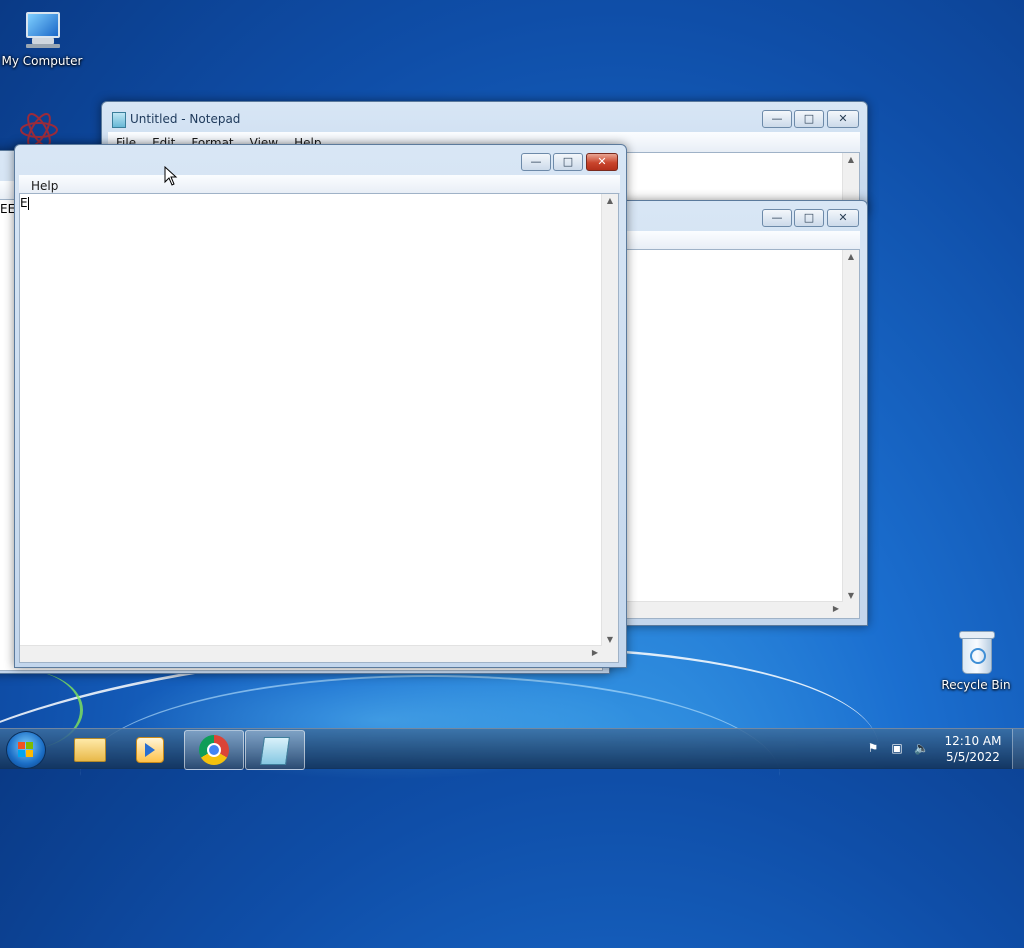 The width and height of the screenshot is (1024, 948). What do you see at coordinates (185, 119) in the screenshot?
I see `window-title: Untitled - Notepad` at bounding box center [185, 119].